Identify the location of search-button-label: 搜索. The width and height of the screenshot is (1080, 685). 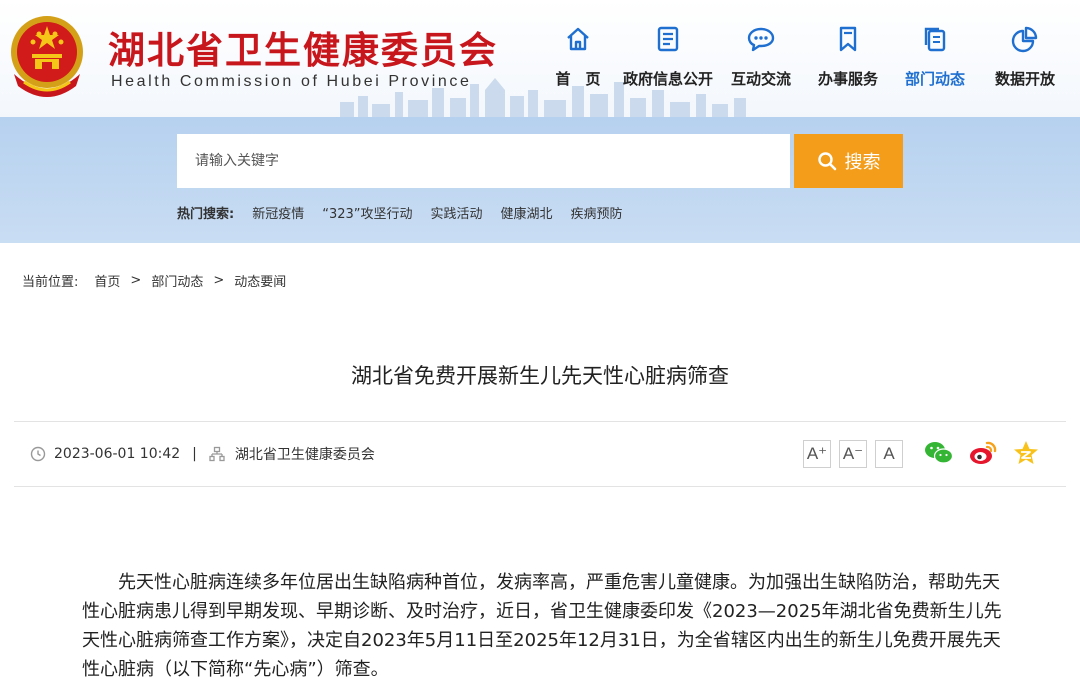
(862, 162).